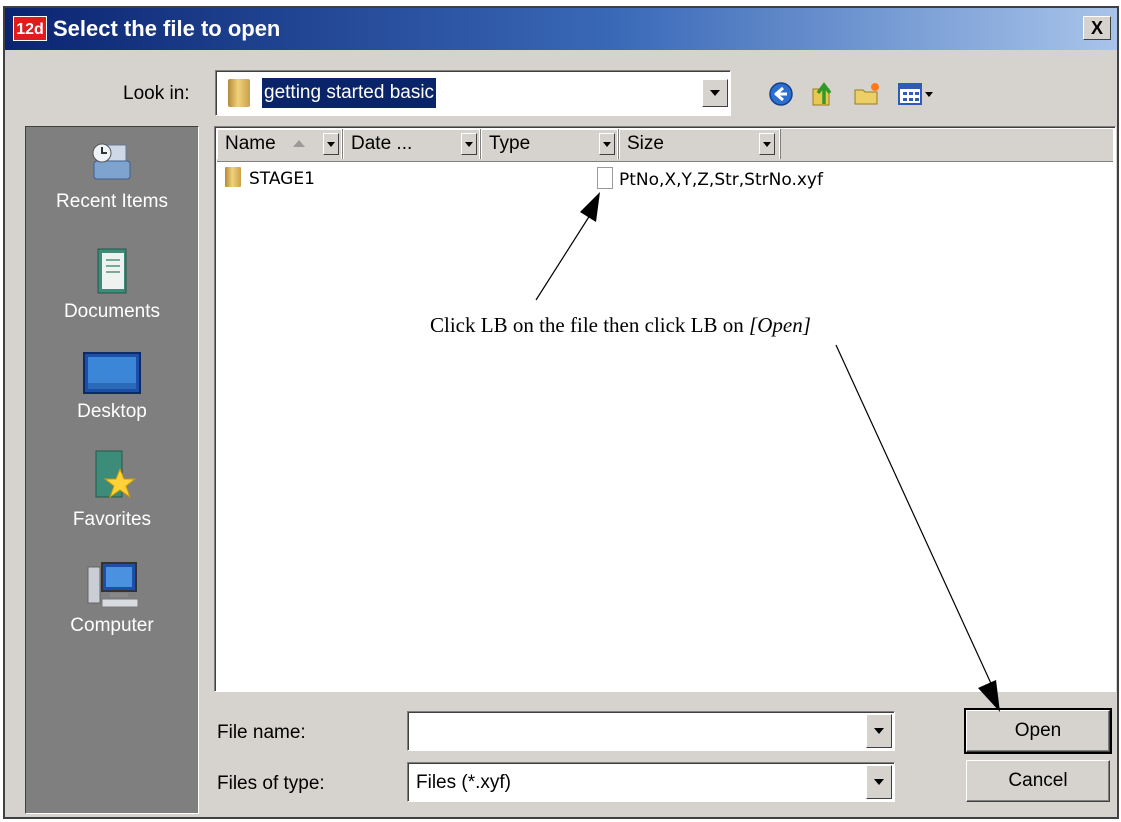 This screenshot has height=822, width=1121. I want to click on annotation-text: Click LB on the file then click LB on, so click(590, 325).